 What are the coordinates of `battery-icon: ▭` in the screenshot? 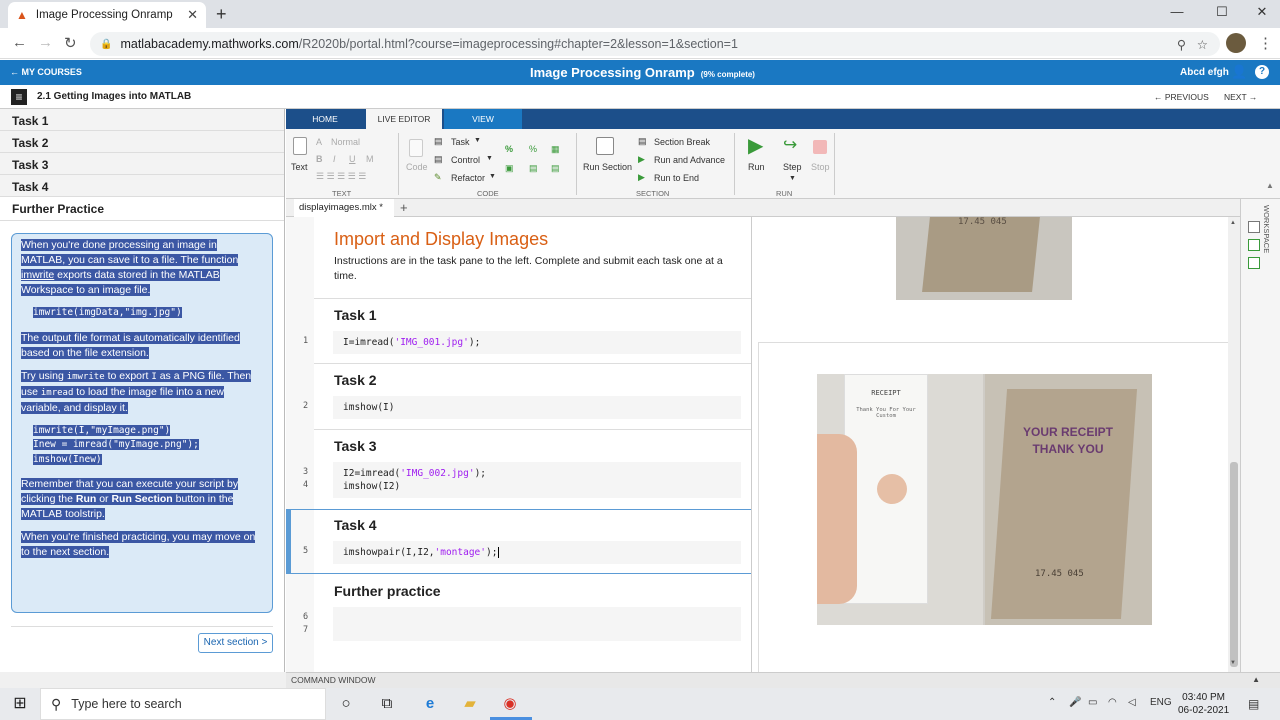 It's located at (1092, 702).